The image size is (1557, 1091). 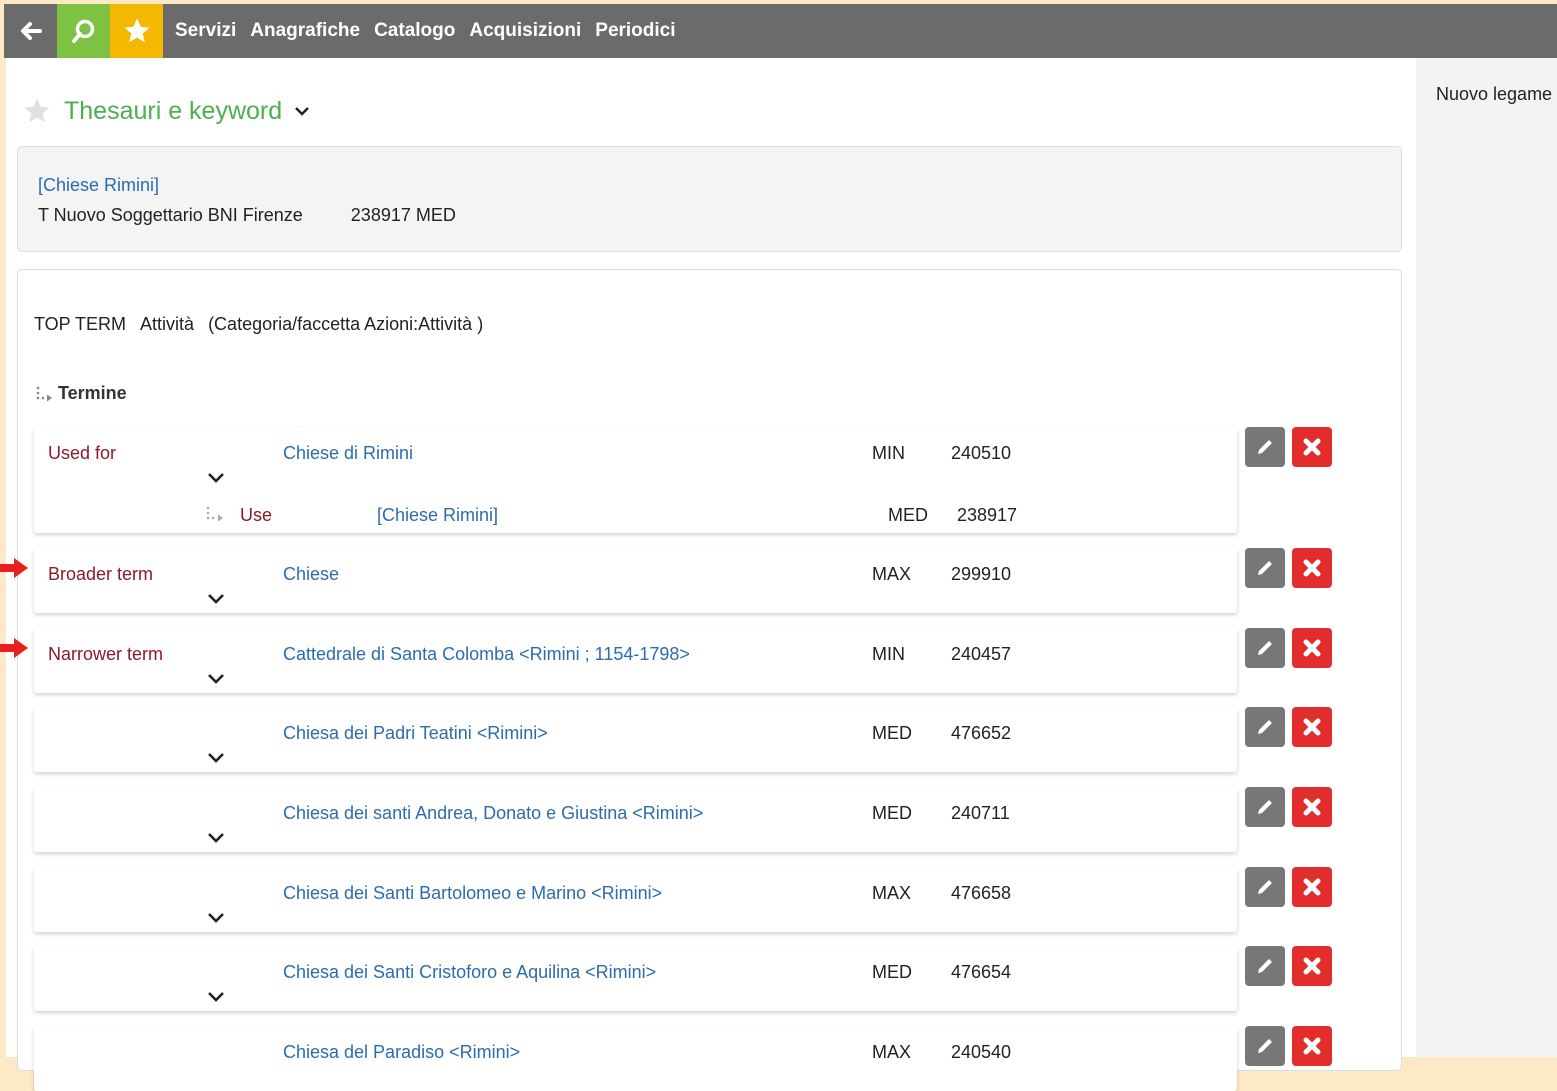 I want to click on star-icon, so click(x=136, y=30).